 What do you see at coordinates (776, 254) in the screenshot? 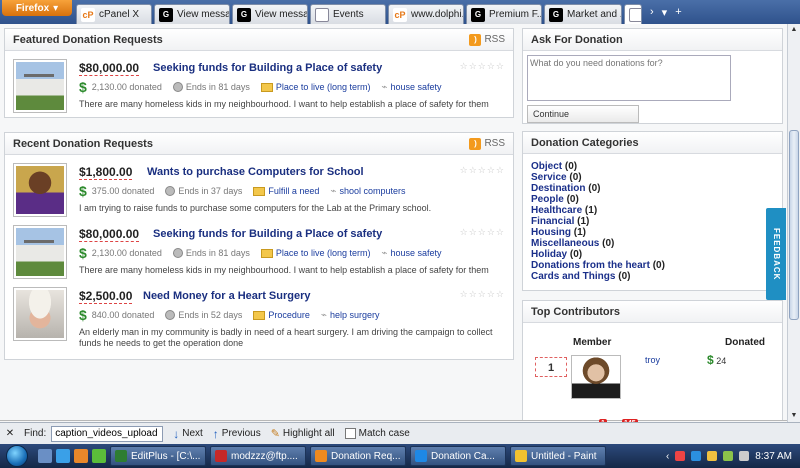
I see `feedback-tab: FEEDBACK` at bounding box center [776, 254].